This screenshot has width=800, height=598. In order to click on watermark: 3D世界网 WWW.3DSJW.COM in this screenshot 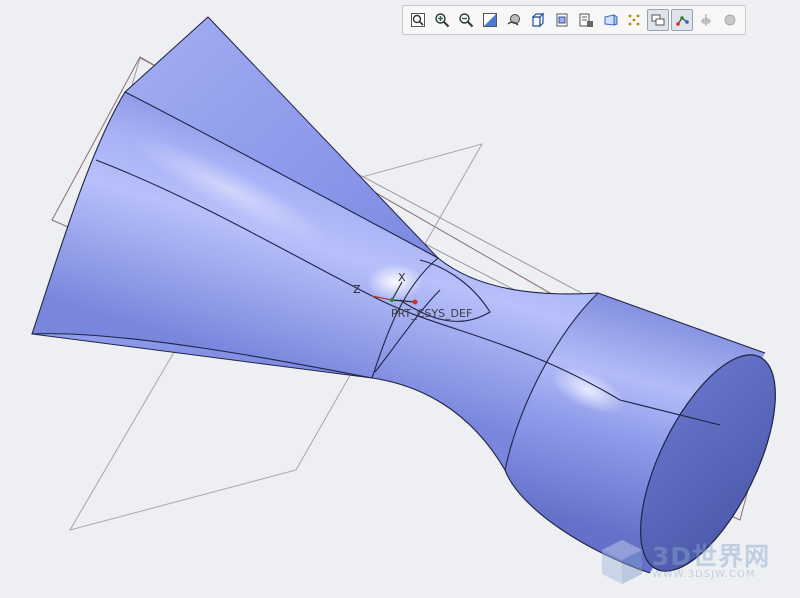, I will do `click(695, 560)`.